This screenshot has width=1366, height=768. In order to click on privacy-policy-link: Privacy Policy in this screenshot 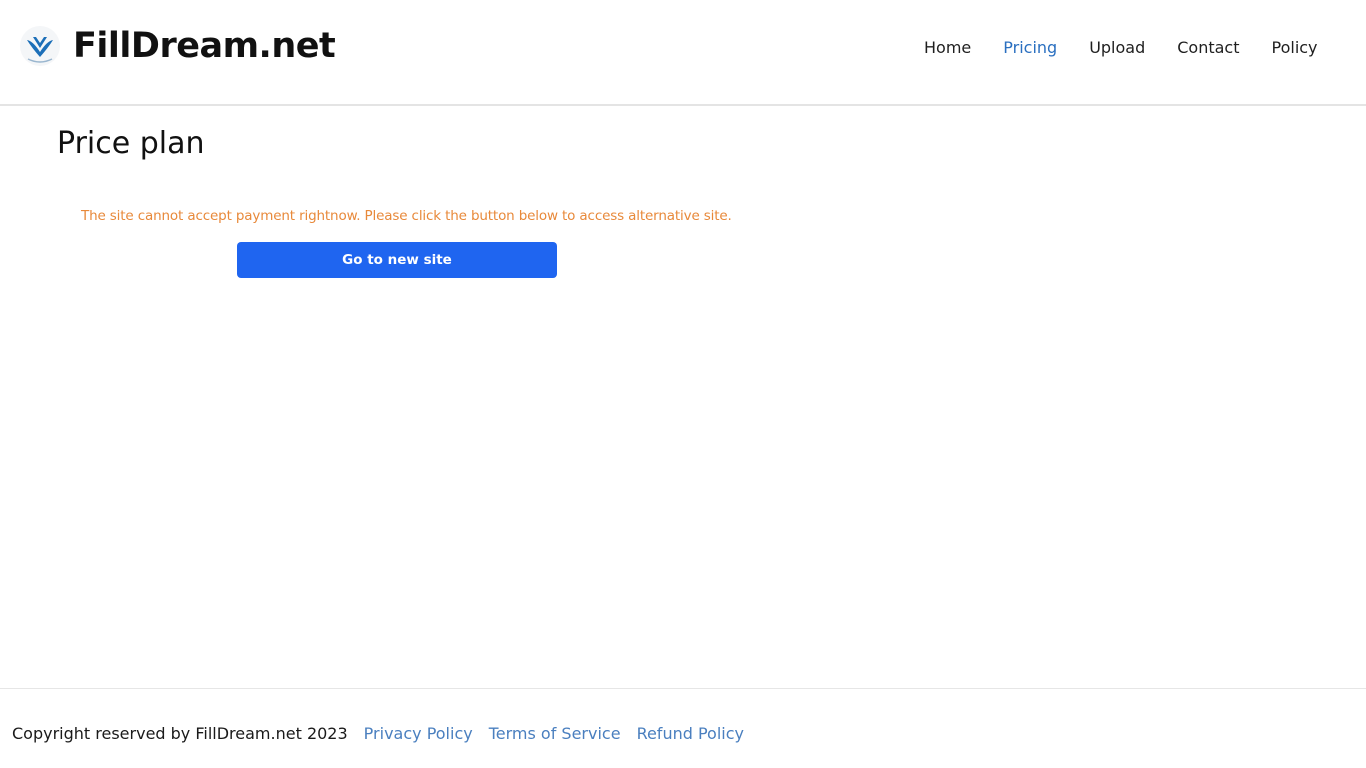, I will do `click(418, 734)`.